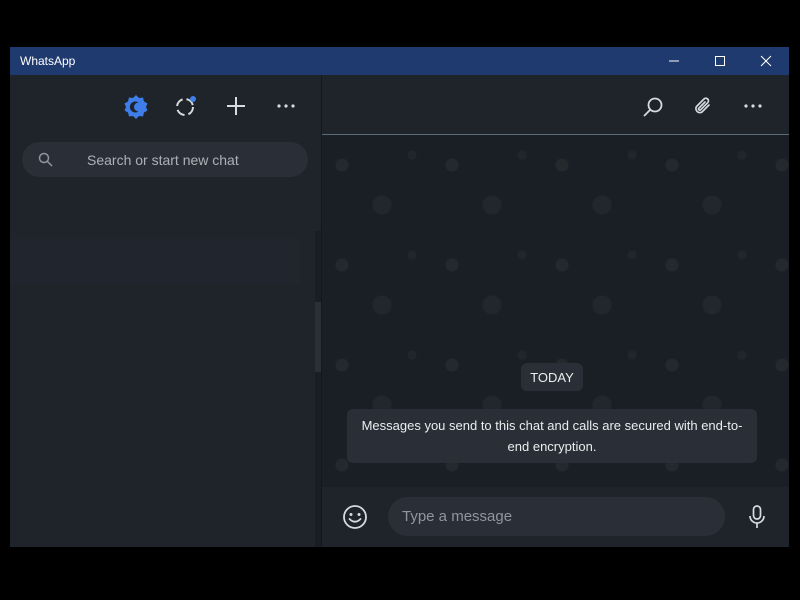  Describe the element at coordinates (155, 261) in the screenshot. I see `list-item` at that location.